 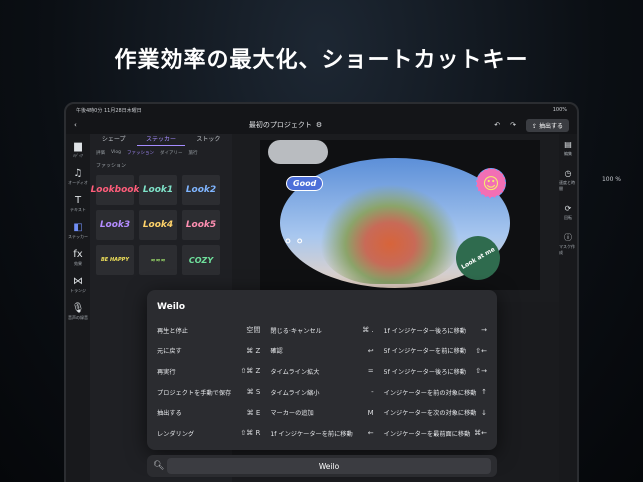 What do you see at coordinates (158, 225) in the screenshot?
I see `sticker-item: Look4` at bounding box center [158, 225].